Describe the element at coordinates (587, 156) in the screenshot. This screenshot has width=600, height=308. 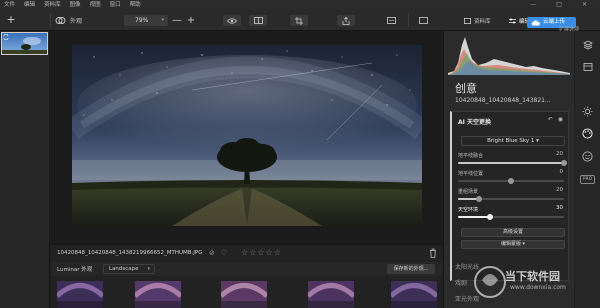
I see `portrait-face-icon` at that location.